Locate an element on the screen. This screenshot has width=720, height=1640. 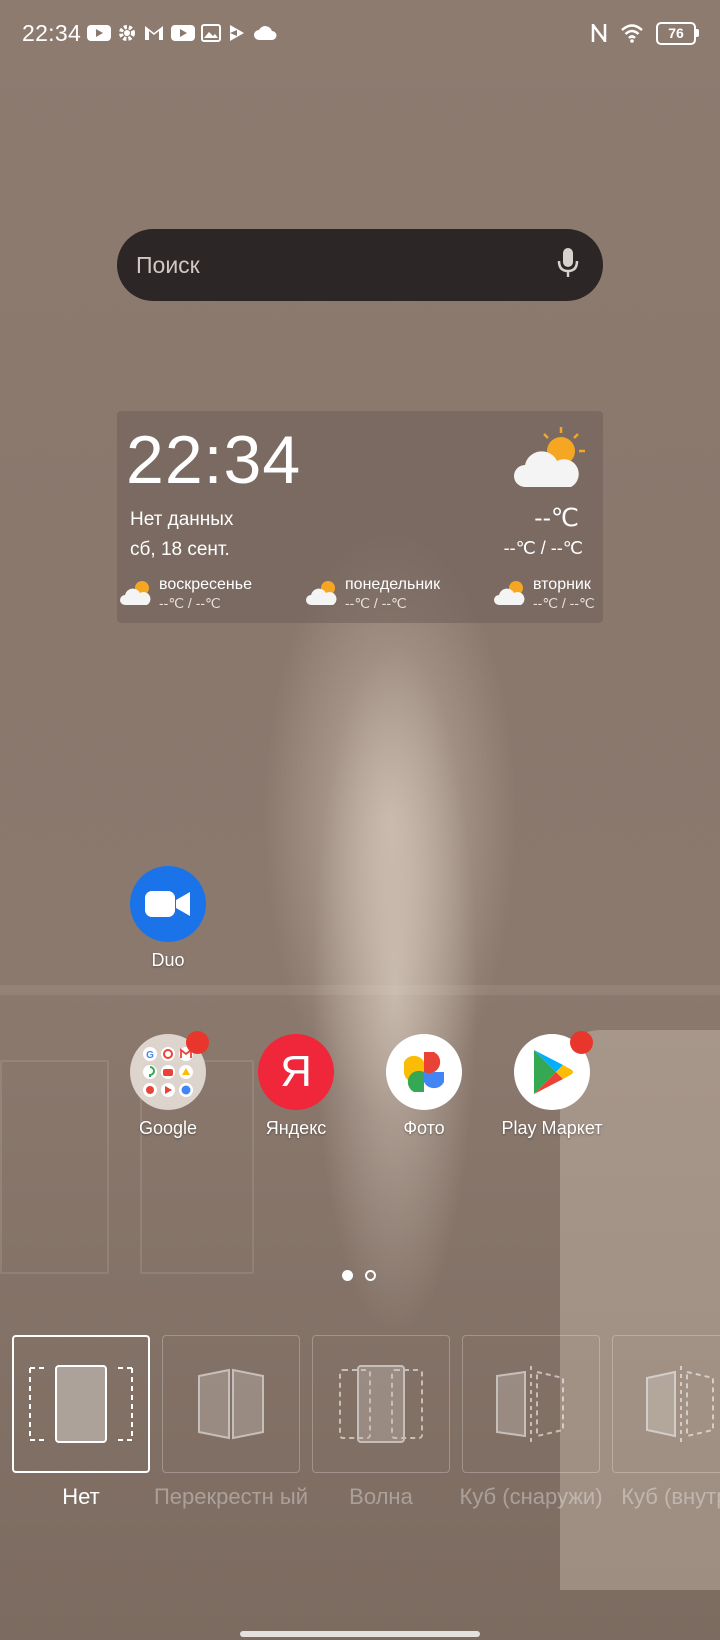
cloud-icon is located at coordinates (265, 33).